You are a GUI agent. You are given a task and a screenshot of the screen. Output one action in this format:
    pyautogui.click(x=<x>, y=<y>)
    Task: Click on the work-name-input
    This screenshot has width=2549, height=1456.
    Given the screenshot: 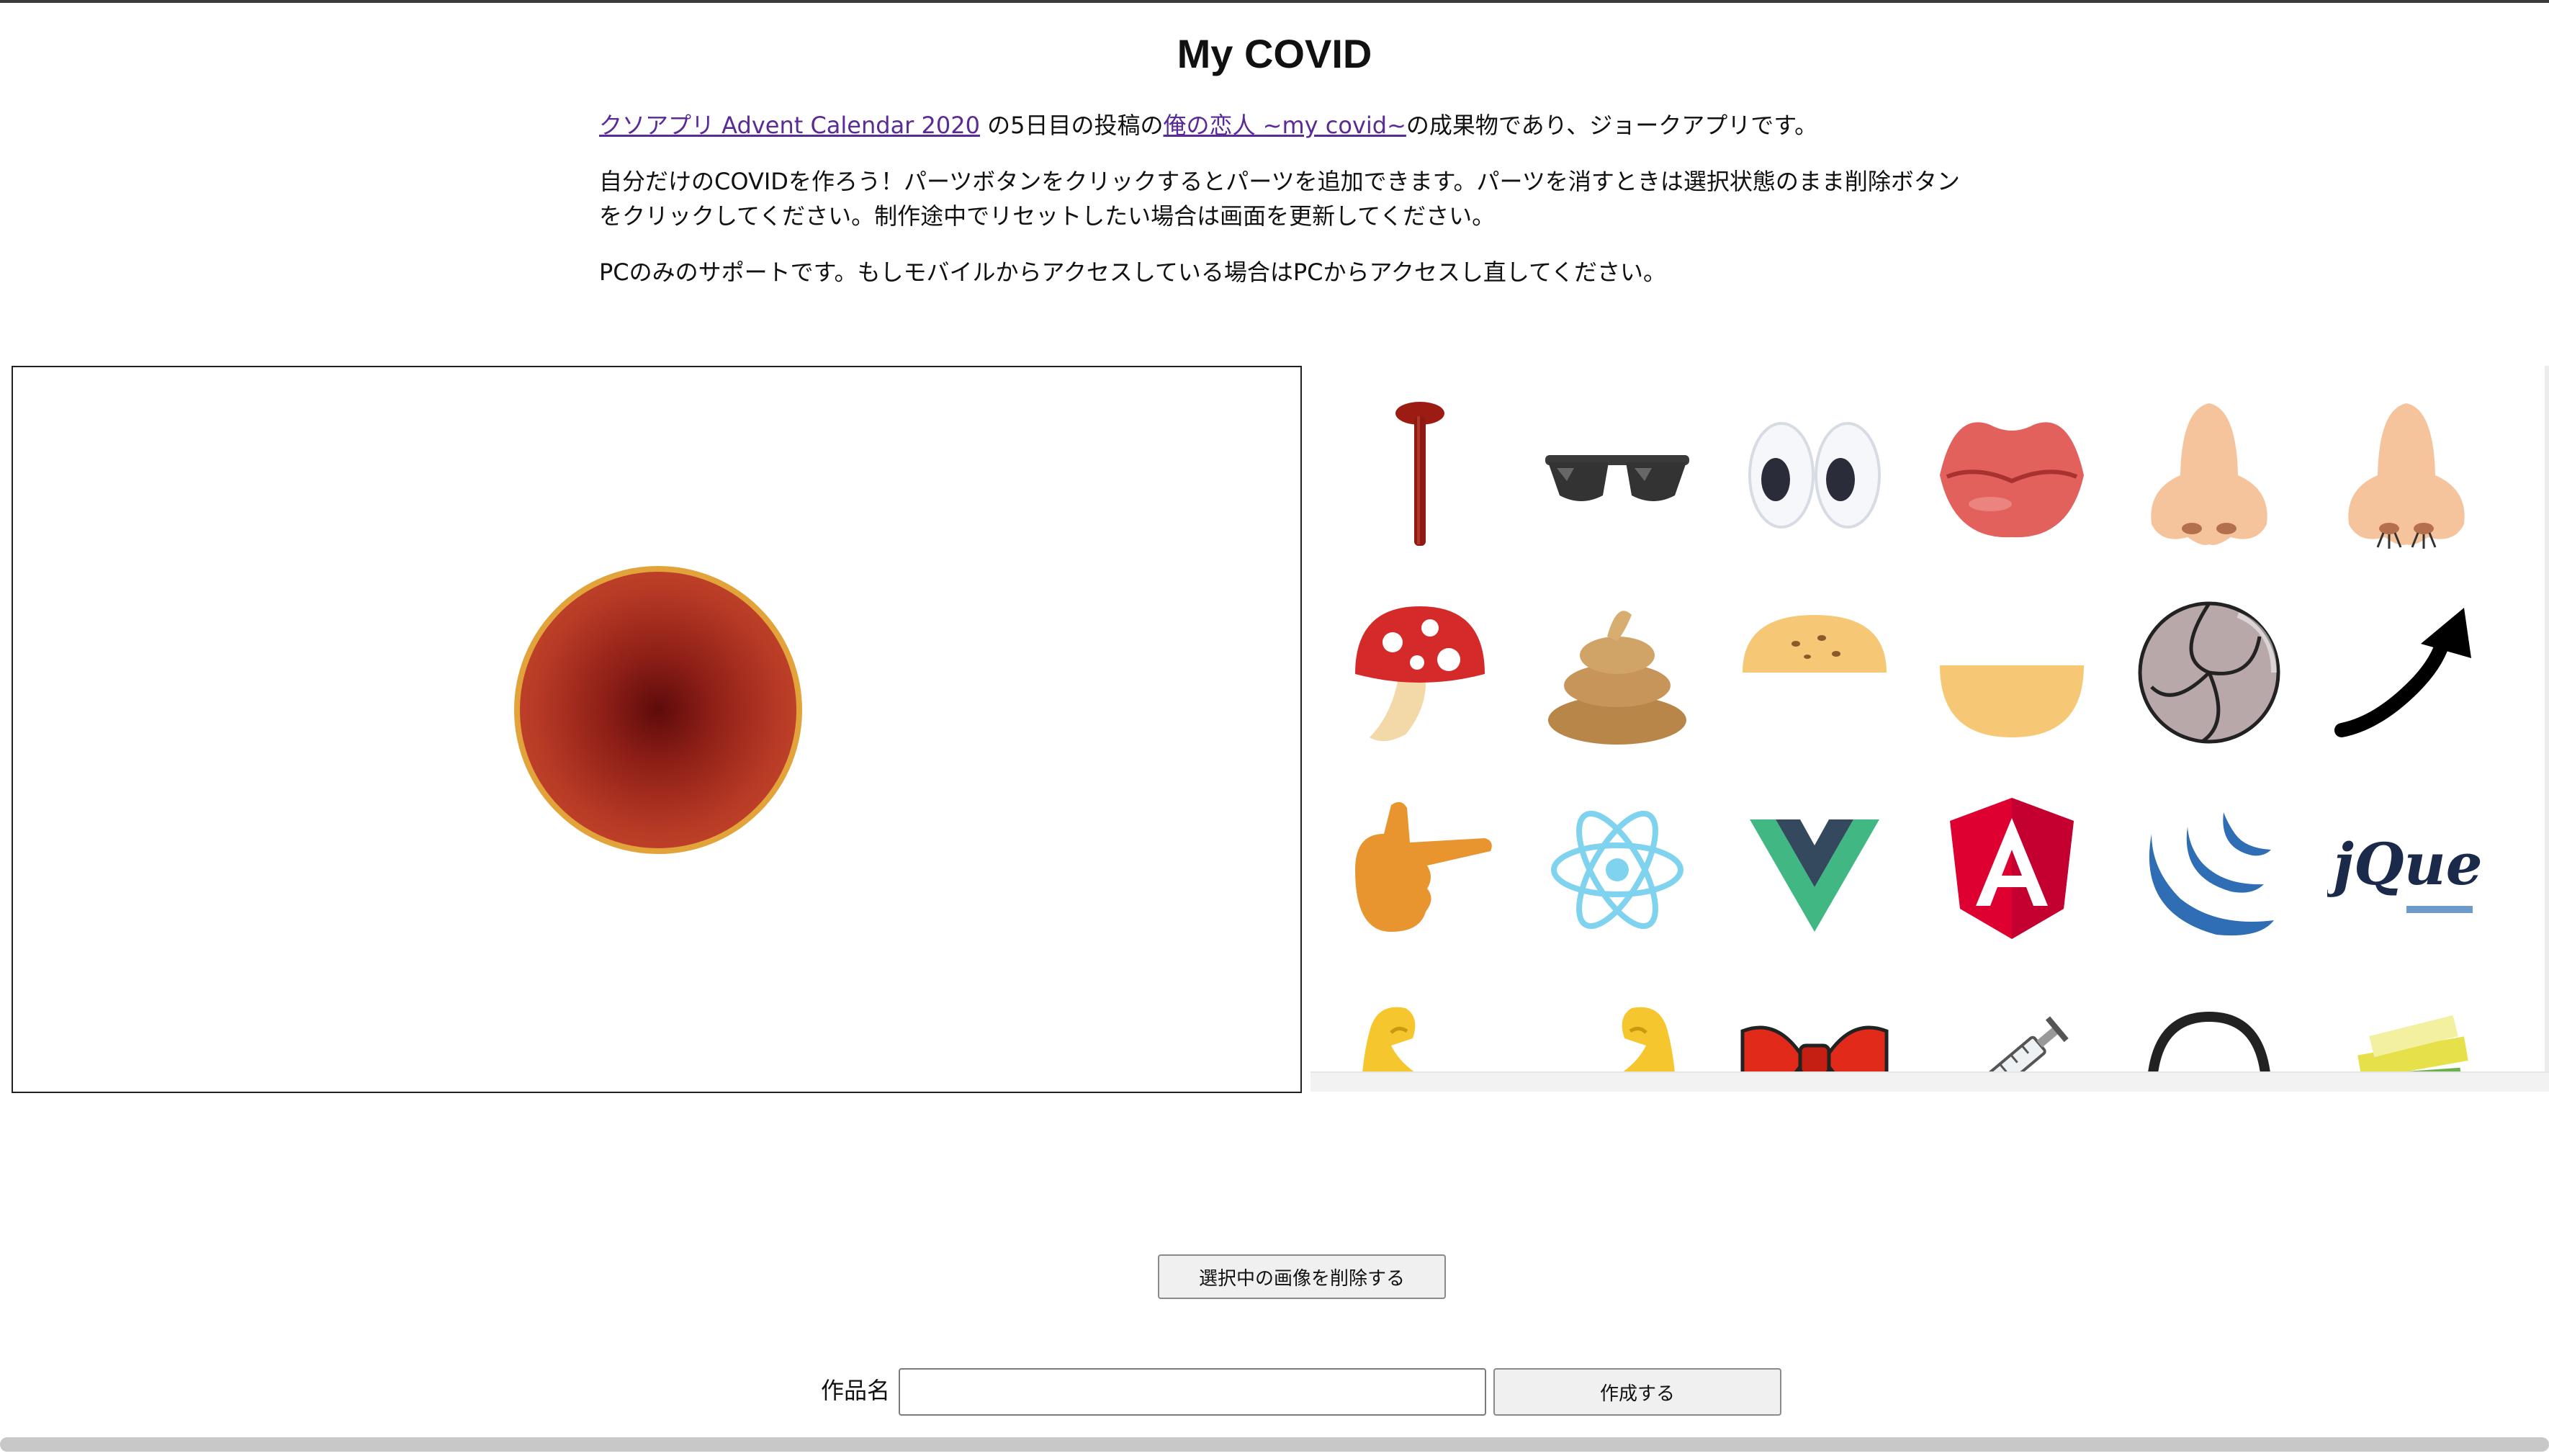 What is the action you would take?
    pyautogui.click(x=1192, y=1392)
    